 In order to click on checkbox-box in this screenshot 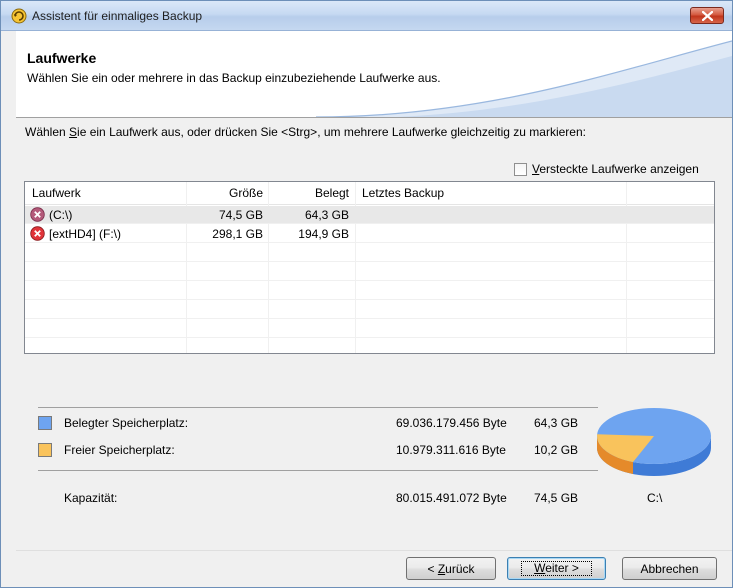, I will do `click(520, 169)`.